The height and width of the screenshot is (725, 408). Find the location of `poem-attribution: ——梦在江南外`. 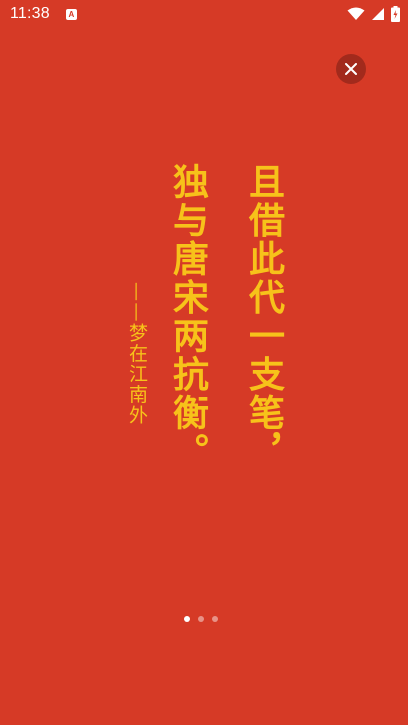

poem-attribution: ——梦在江南外 is located at coordinates (137, 354).